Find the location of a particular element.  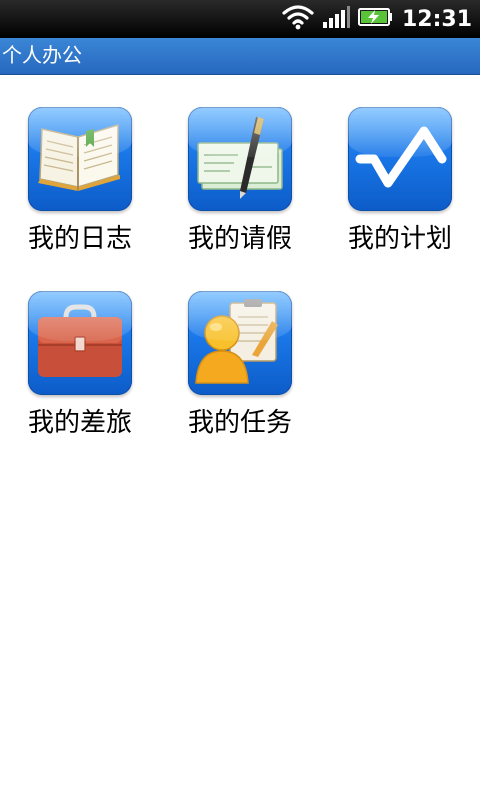

open-book-icon is located at coordinates (80, 159).